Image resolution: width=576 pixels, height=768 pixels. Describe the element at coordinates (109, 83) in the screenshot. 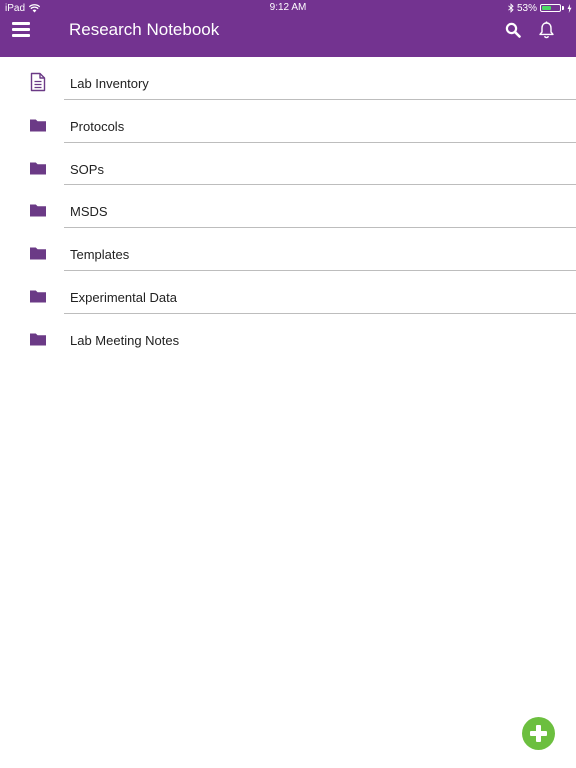

I see `list-item-label: Lab Inventory` at that location.